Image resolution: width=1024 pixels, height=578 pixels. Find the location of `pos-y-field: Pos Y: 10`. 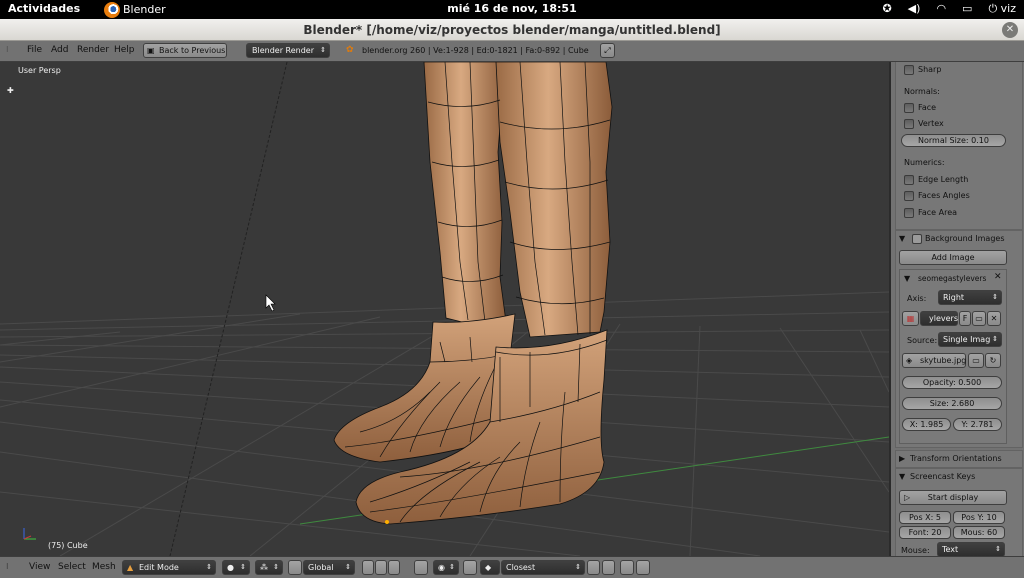

pos-y-field: Pos Y: 10 is located at coordinates (979, 517).